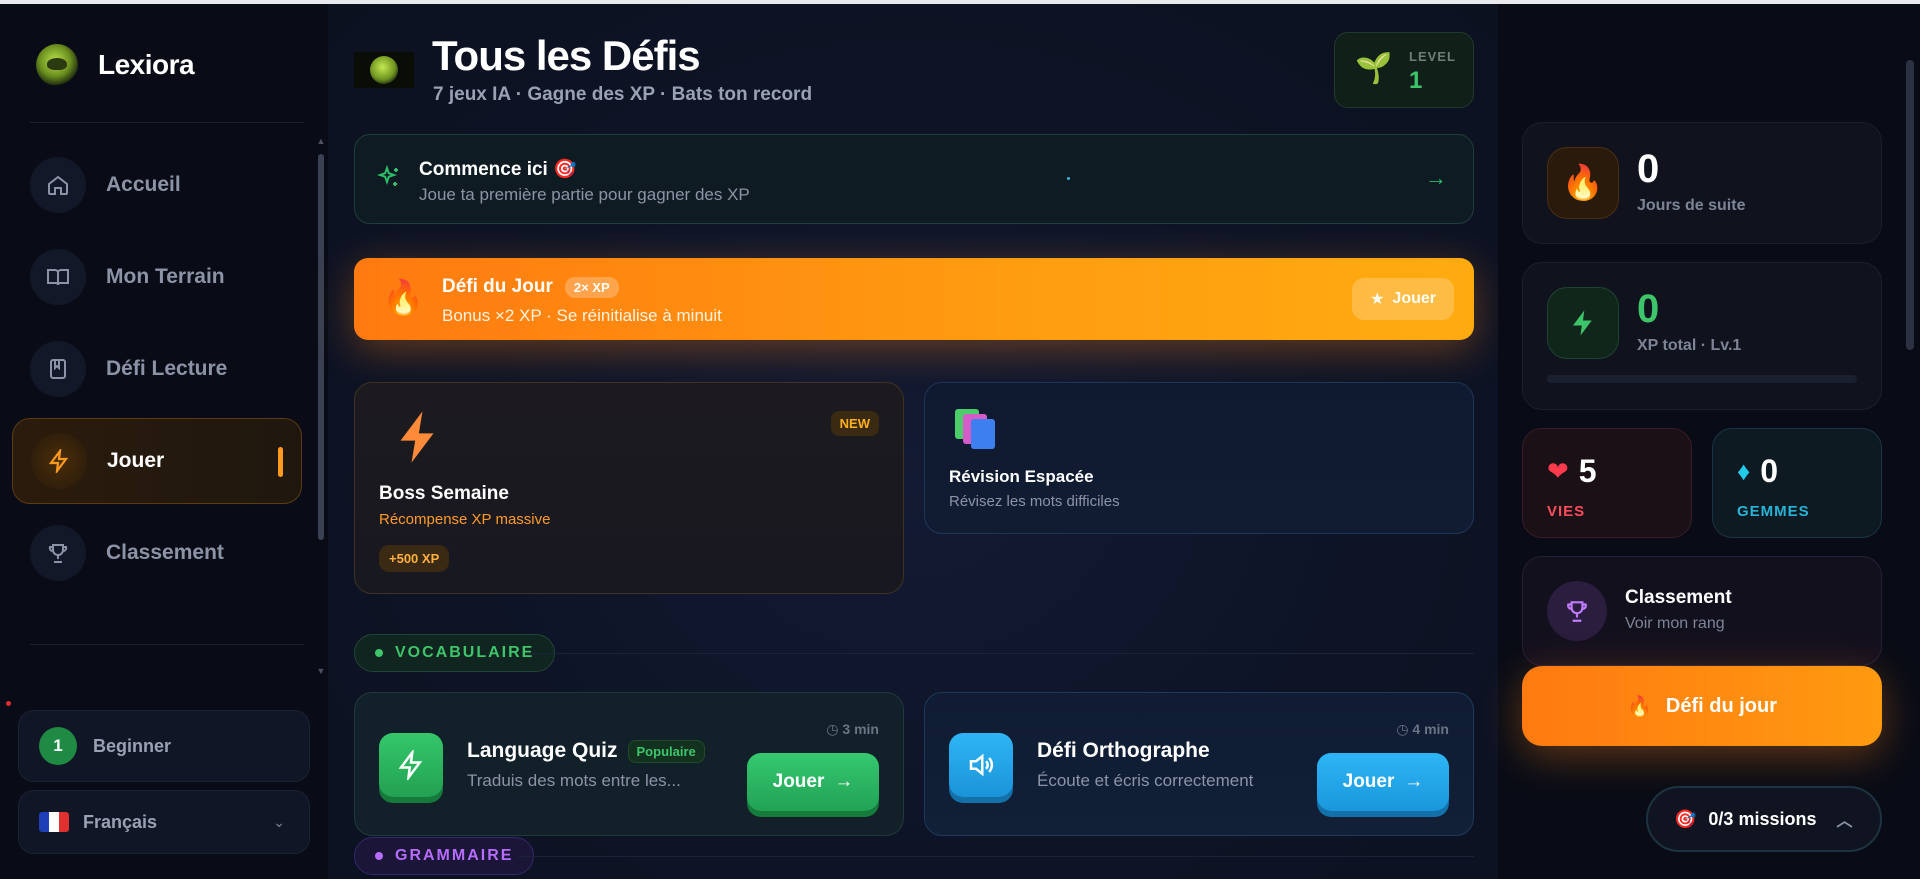  I want to click on scroll-down-icon: ▼, so click(321, 671).